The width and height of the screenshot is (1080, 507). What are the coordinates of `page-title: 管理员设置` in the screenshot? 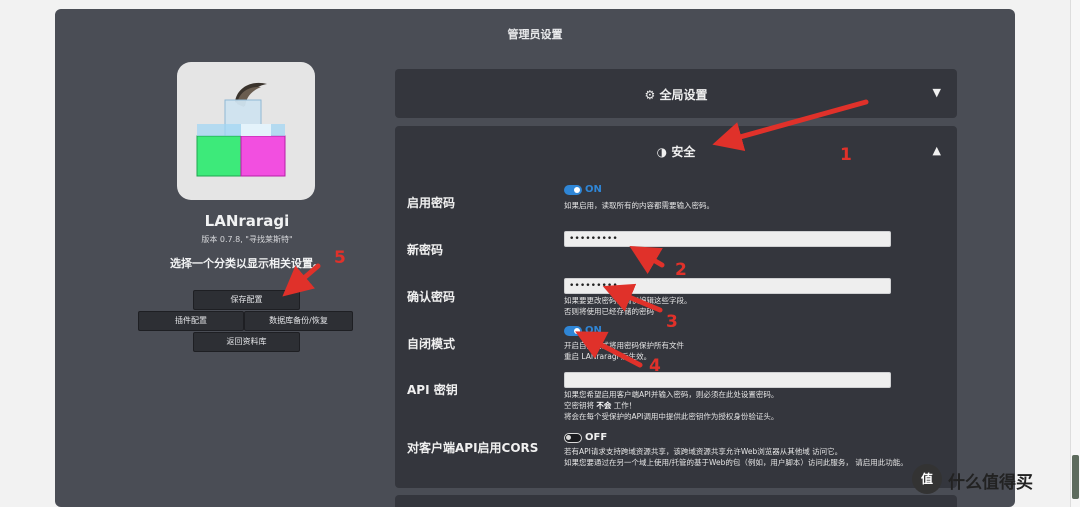 It's located at (535, 34).